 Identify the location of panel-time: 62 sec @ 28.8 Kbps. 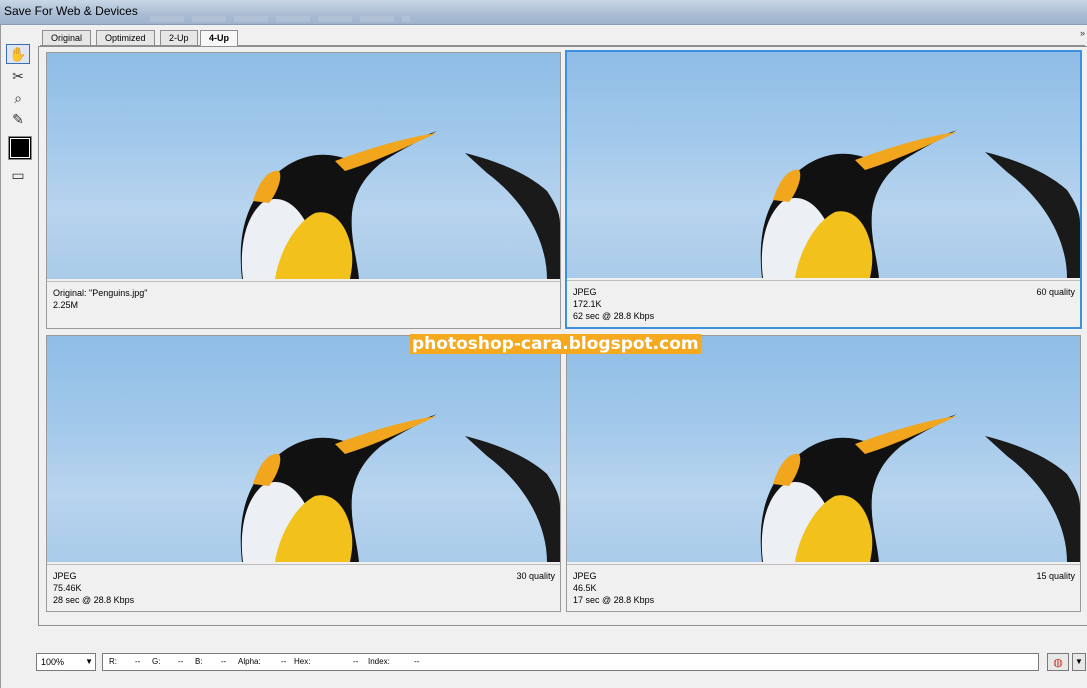
(614, 316).